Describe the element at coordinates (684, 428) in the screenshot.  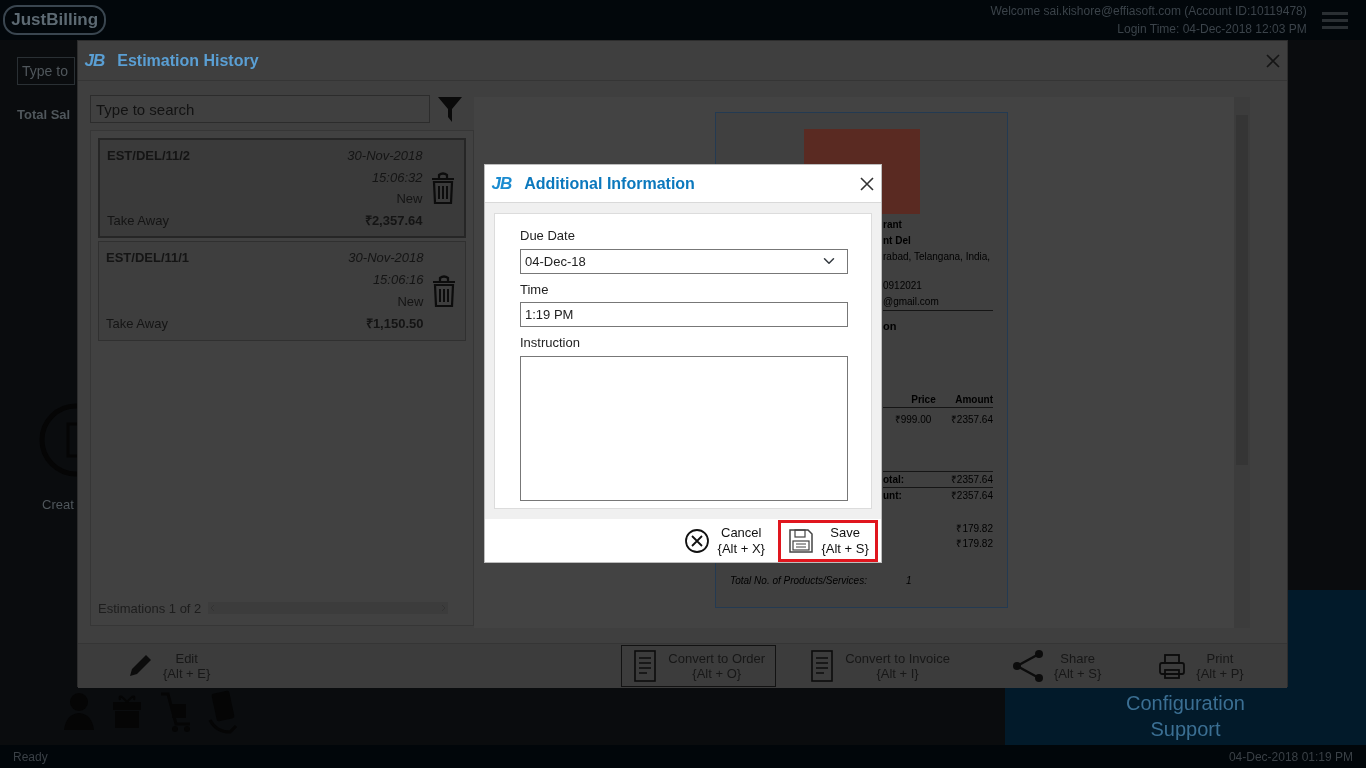
I see `instruction-field` at that location.